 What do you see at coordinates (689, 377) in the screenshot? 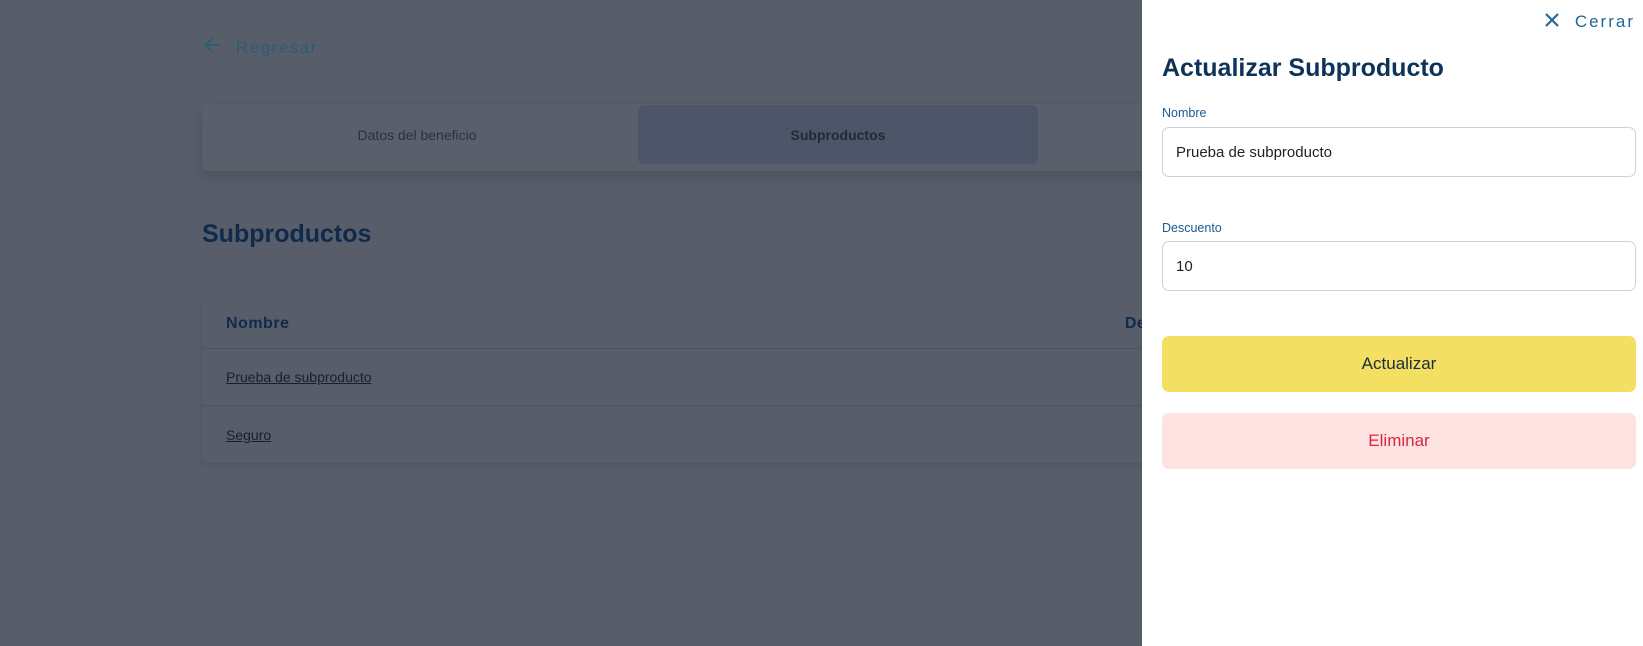
I see `table-row: Prueba de subproducto 10` at bounding box center [689, 377].